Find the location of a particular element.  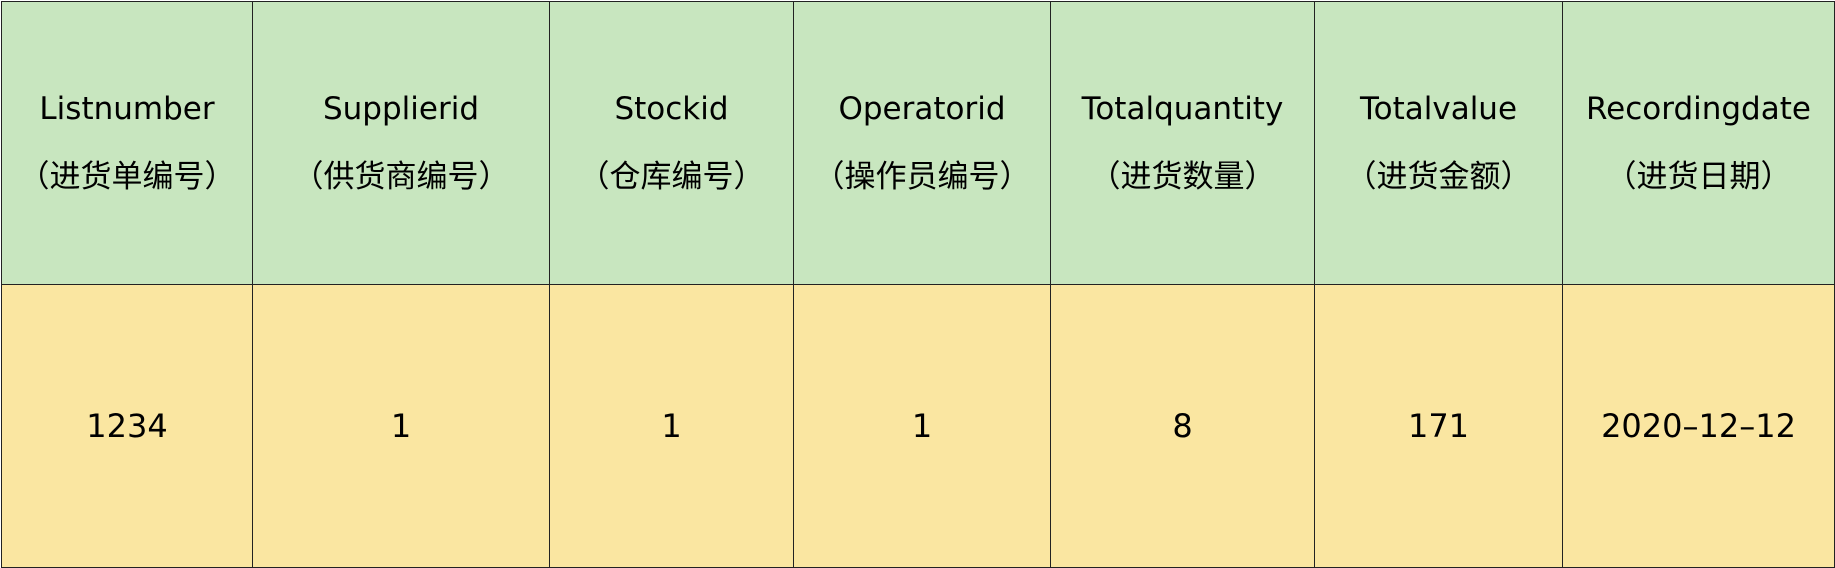

column-header-supplierid: Supplierid （供货商编号） is located at coordinates (401, 143).